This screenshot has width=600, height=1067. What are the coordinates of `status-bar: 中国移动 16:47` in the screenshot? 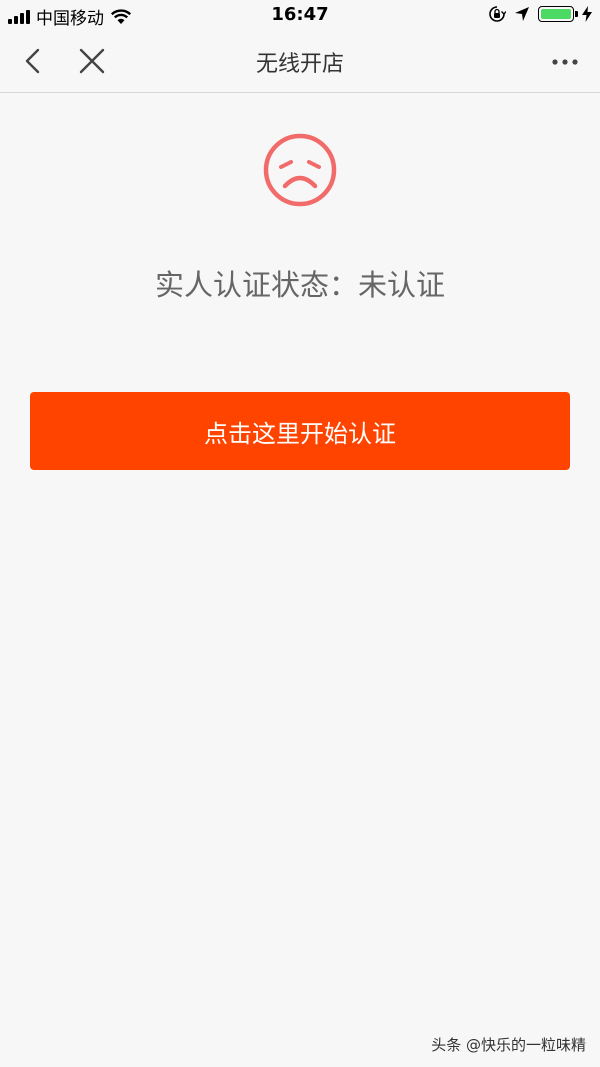 It's located at (300, 15).